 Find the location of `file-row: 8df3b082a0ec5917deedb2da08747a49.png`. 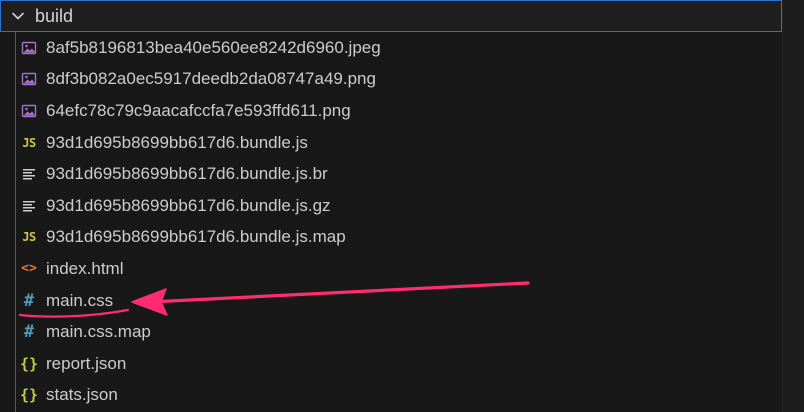

file-row: 8df3b082a0ec5917deedb2da08747a49.png is located at coordinates (391, 80).